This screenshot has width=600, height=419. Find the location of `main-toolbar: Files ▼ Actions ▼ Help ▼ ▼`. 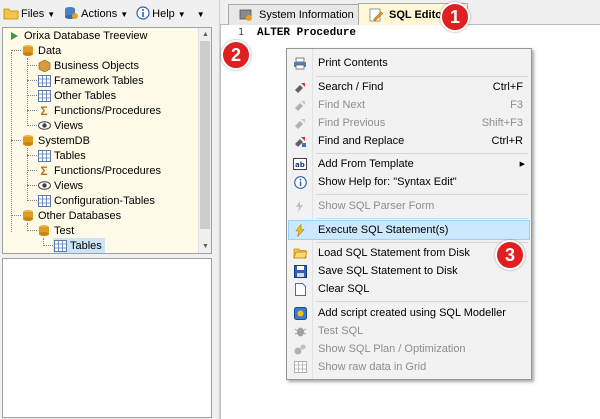

main-toolbar: Files ▼ Actions ▼ Help ▼ ▼ is located at coordinates (106, 14).